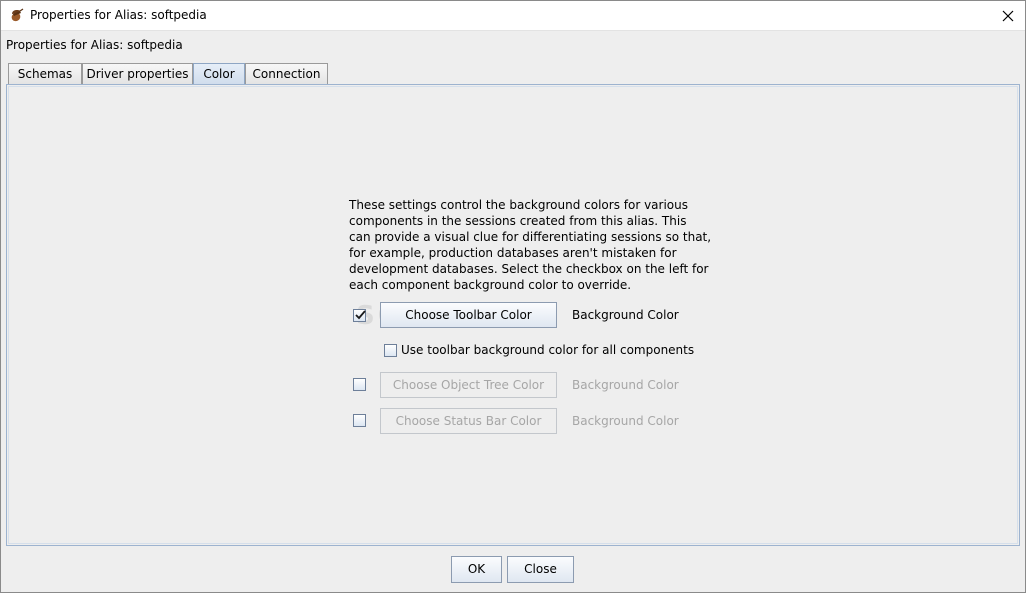 This screenshot has height=593, width=1026. Describe the element at coordinates (137, 73) in the screenshot. I see `tab-driver-properties: Driver properties` at that location.